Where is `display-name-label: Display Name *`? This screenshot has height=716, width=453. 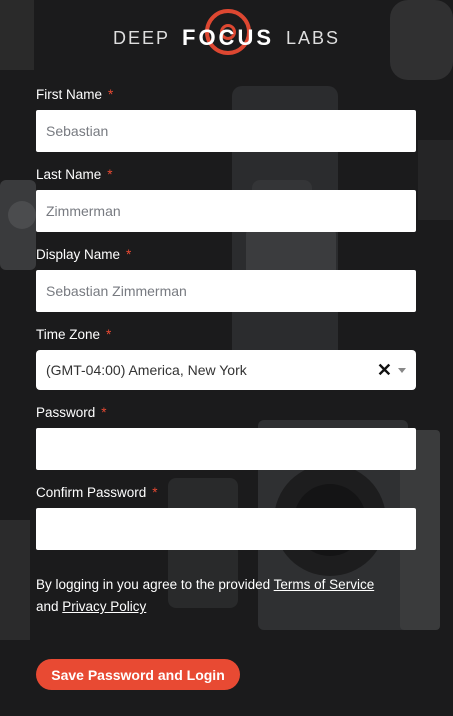
display-name-label: Display Name * is located at coordinates (84, 254).